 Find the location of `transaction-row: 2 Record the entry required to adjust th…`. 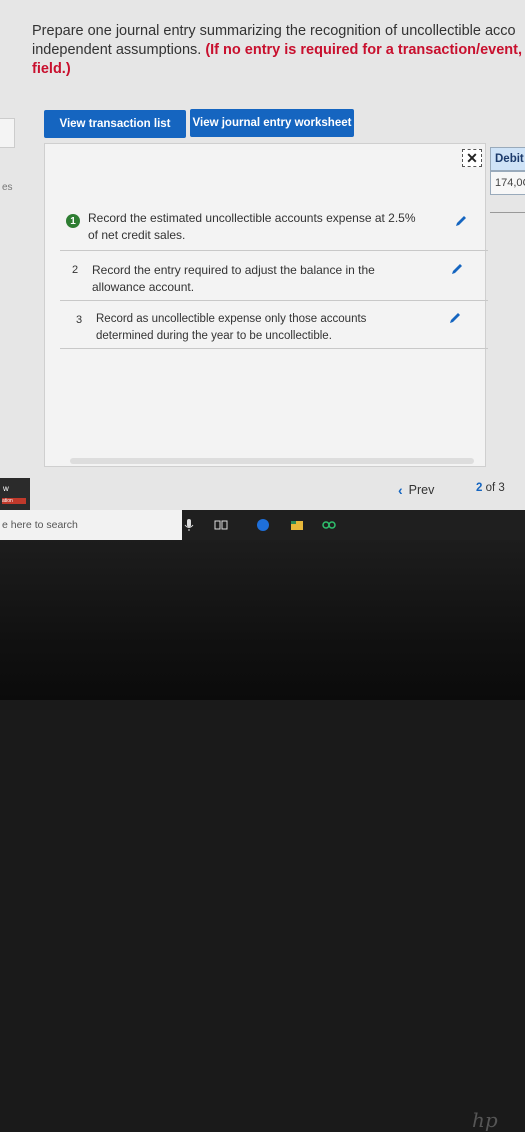

transaction-row: 2 Record the entry required to adjust th… is located at coordinates (274, 275).